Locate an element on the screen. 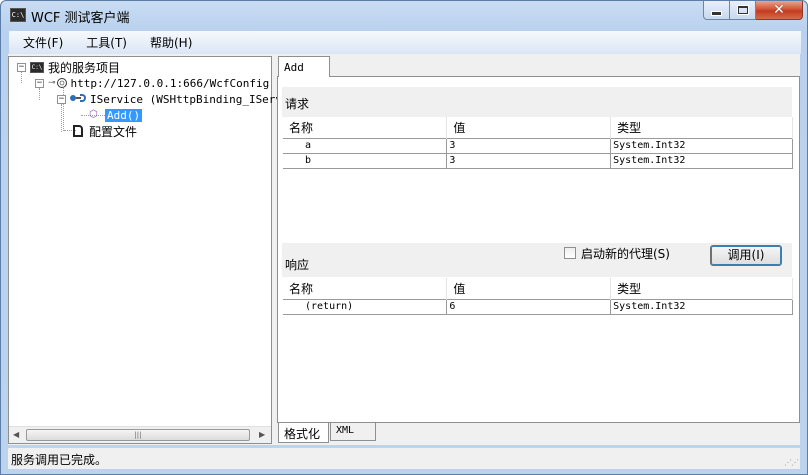  maximize-icon is located at coordinates (742, 10).